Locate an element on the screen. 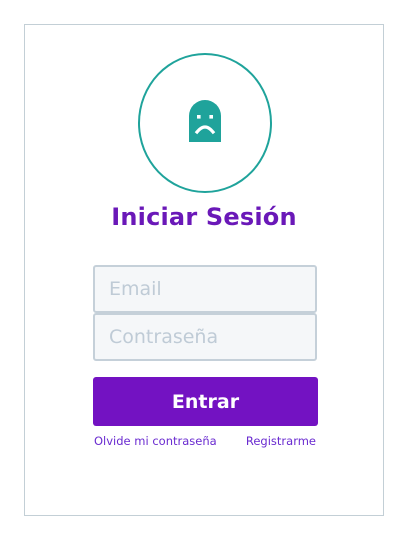 This screenshot has height=542, width=410. sad-ghost-icon is located at coordinates (205, 123).